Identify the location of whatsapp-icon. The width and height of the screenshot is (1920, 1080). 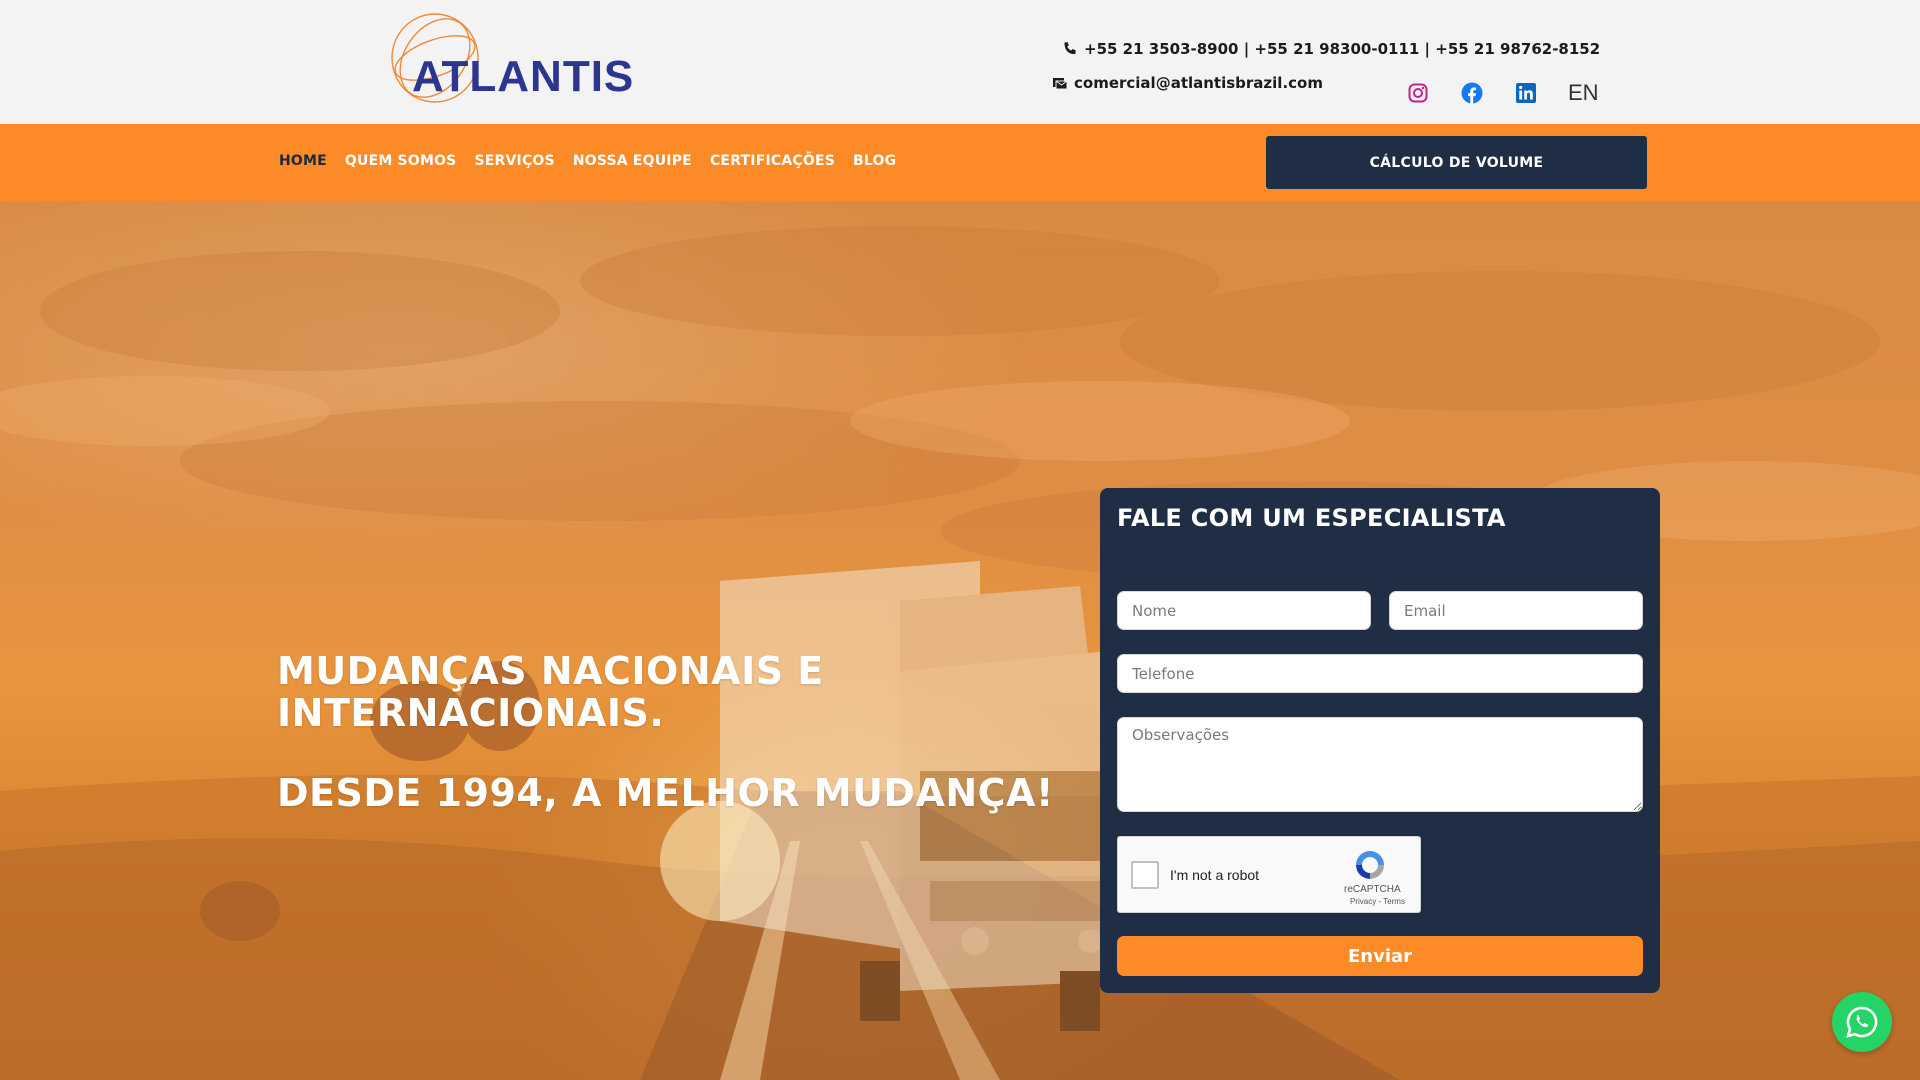
(1862, 1022).